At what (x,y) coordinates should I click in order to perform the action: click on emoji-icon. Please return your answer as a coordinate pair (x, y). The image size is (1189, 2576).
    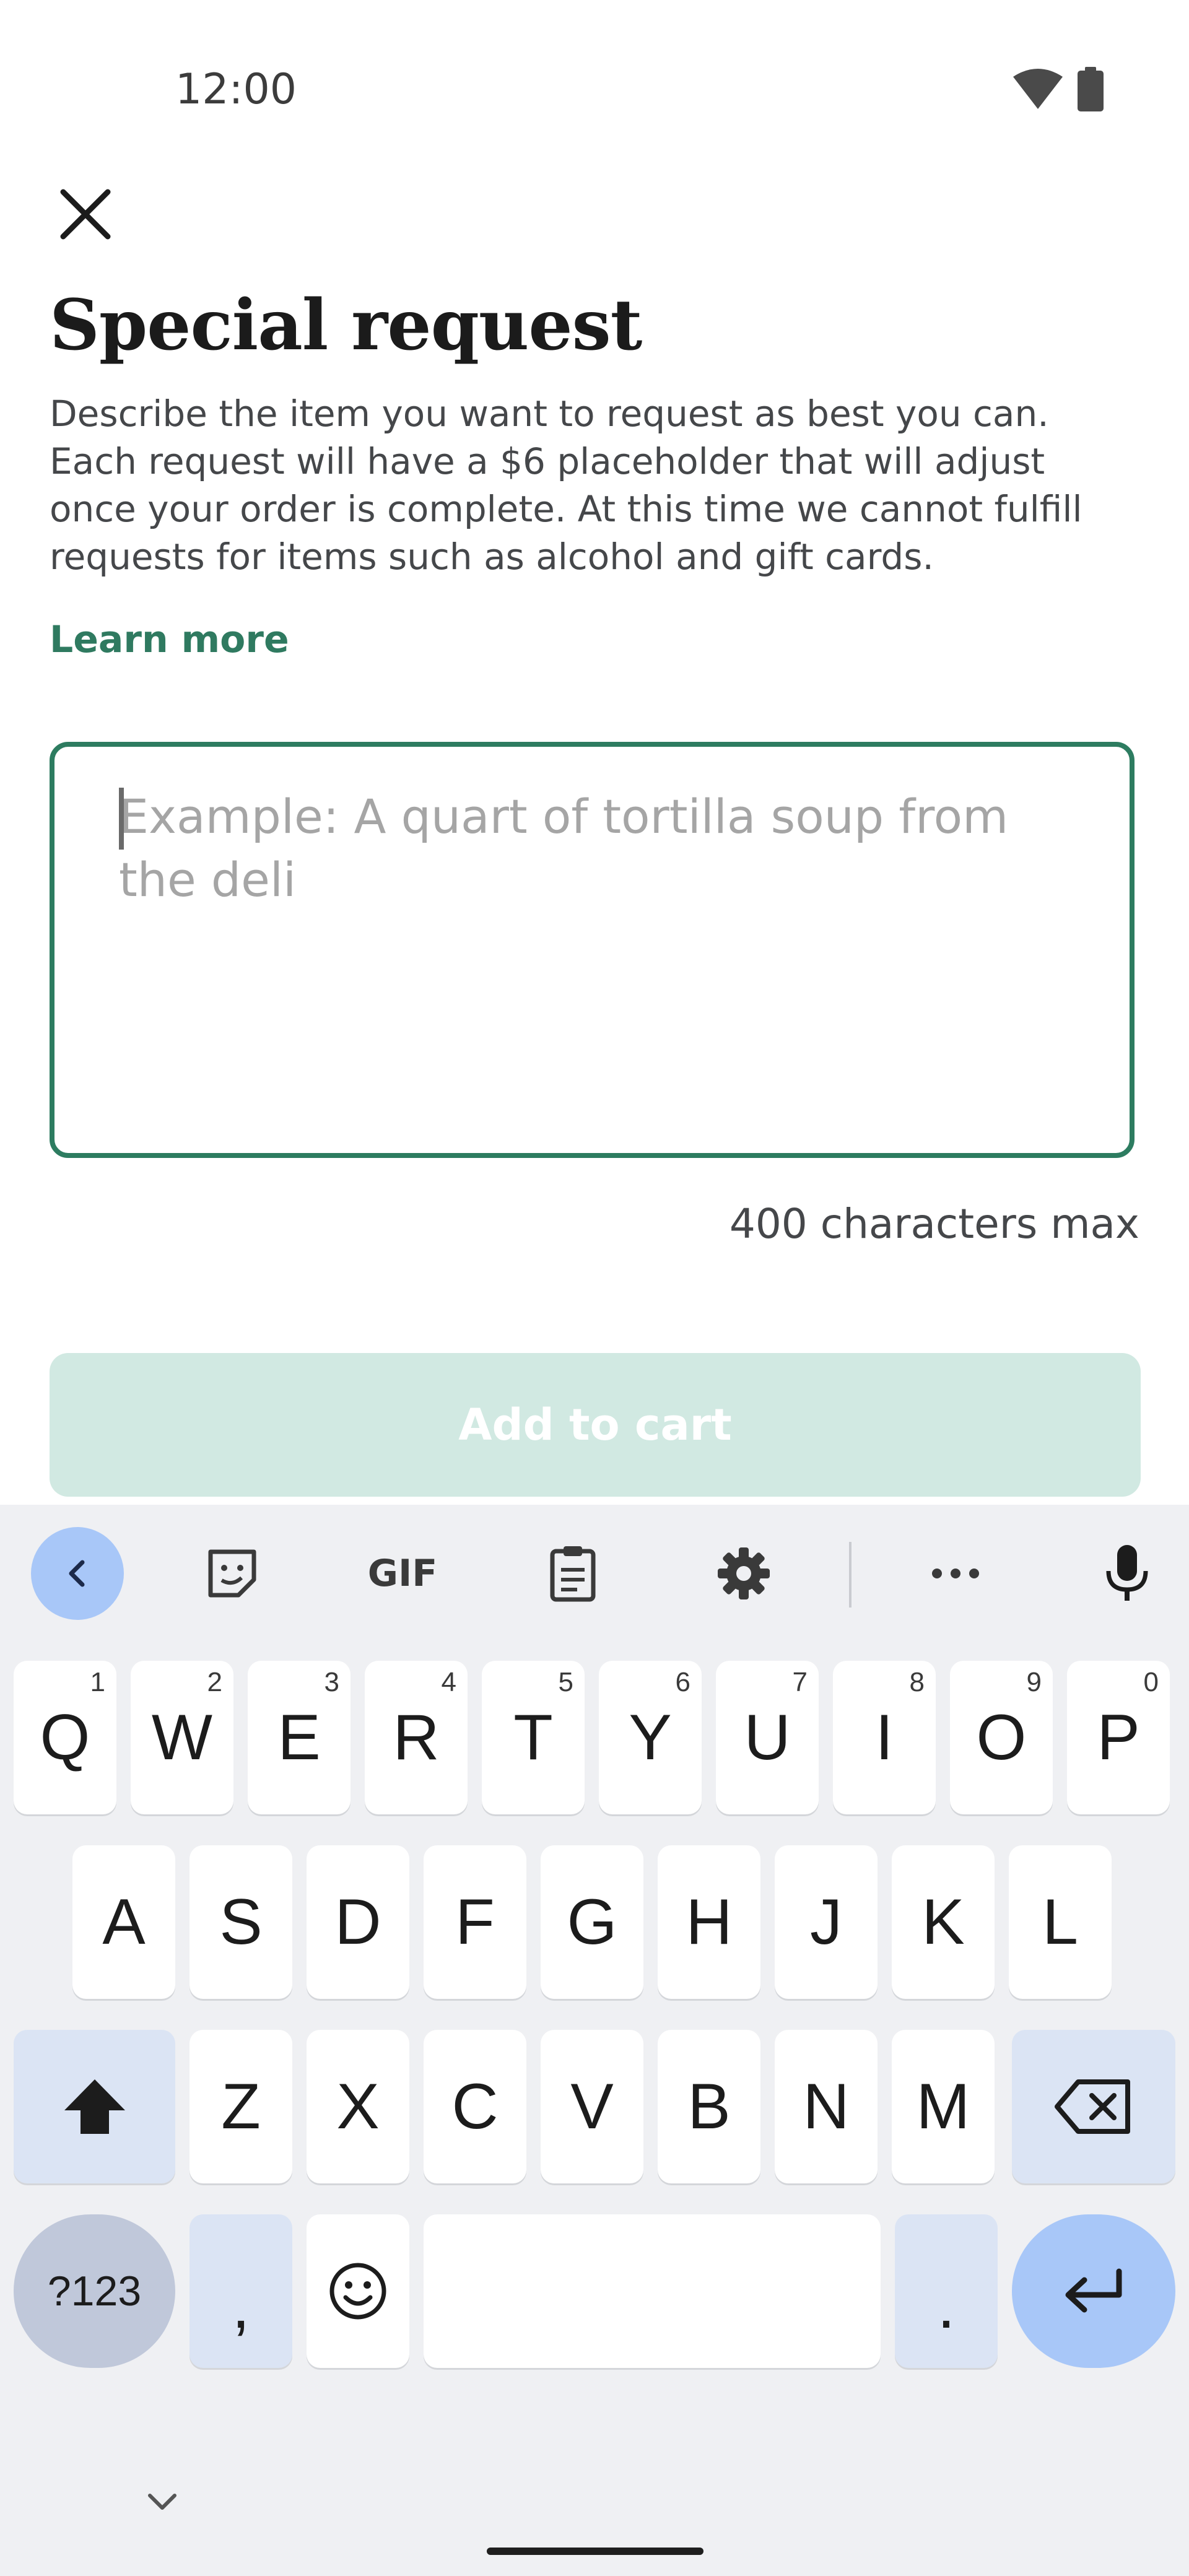
    Looking at the image, I should click on (357, 2291).